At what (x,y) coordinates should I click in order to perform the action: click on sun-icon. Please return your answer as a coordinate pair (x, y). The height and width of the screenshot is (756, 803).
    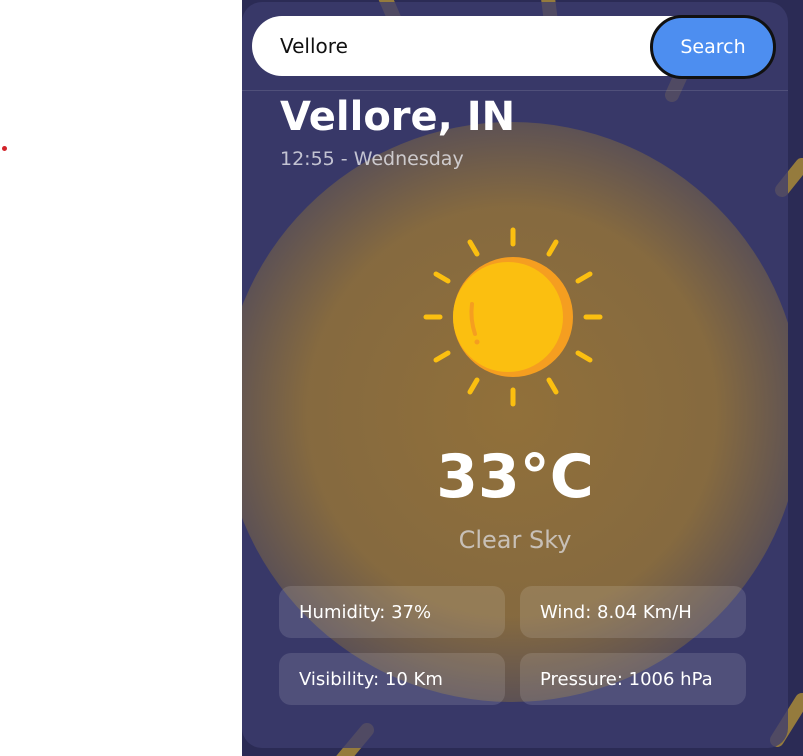
    Looking at the image, I should click on (513, 317).